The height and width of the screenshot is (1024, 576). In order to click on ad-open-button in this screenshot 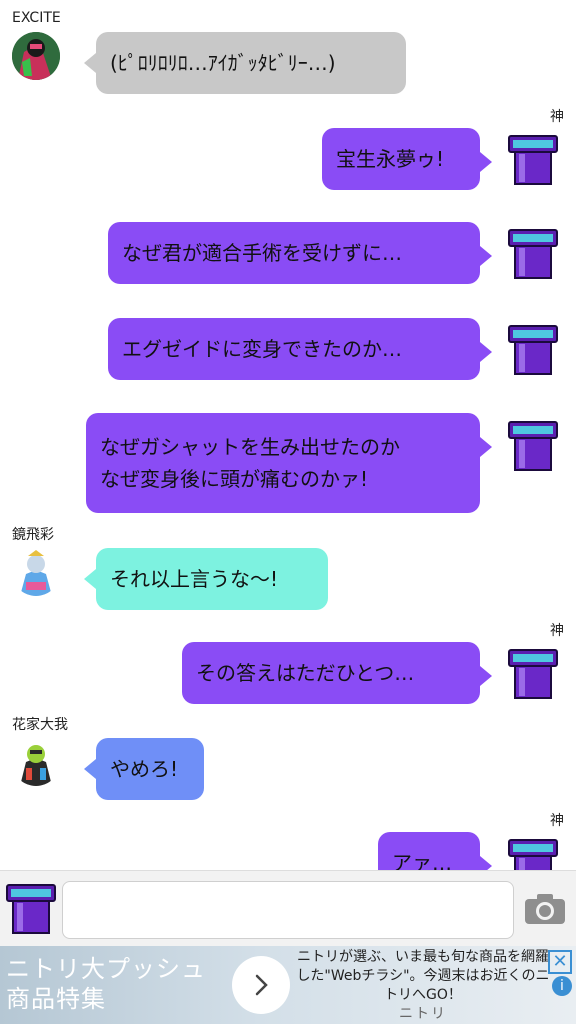, I will do `click(261, 985)`.